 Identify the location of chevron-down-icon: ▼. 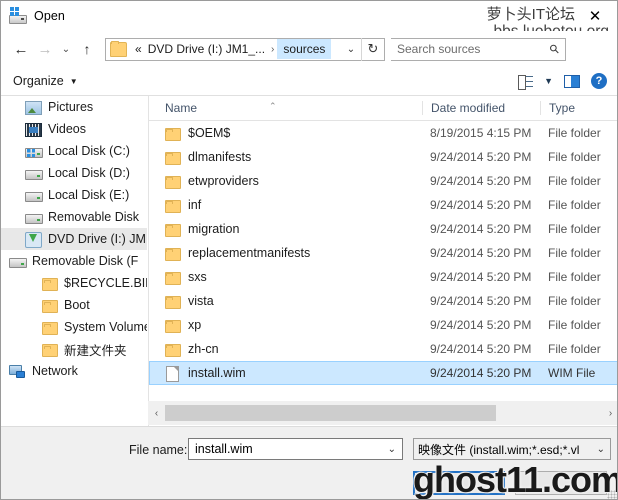
(548, 81).